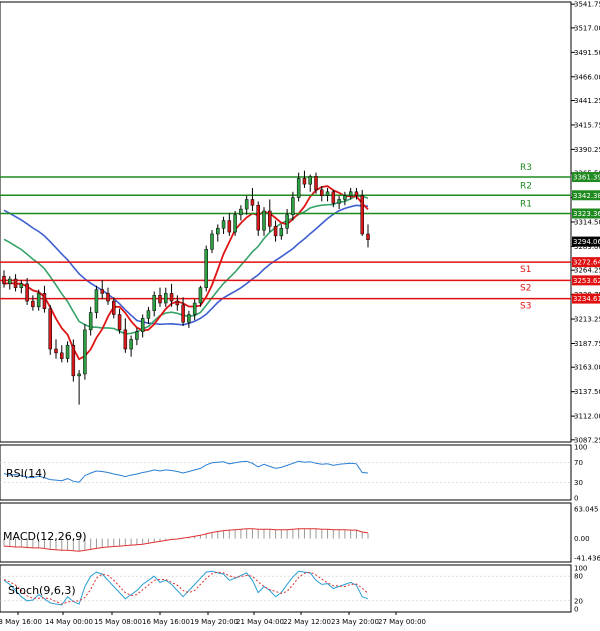 This screenshot has width=600, height=631. Describe the element at coordinates (69, 622) in the screenshot. I see `time-tick-label: 14 May 00:00` at that location.